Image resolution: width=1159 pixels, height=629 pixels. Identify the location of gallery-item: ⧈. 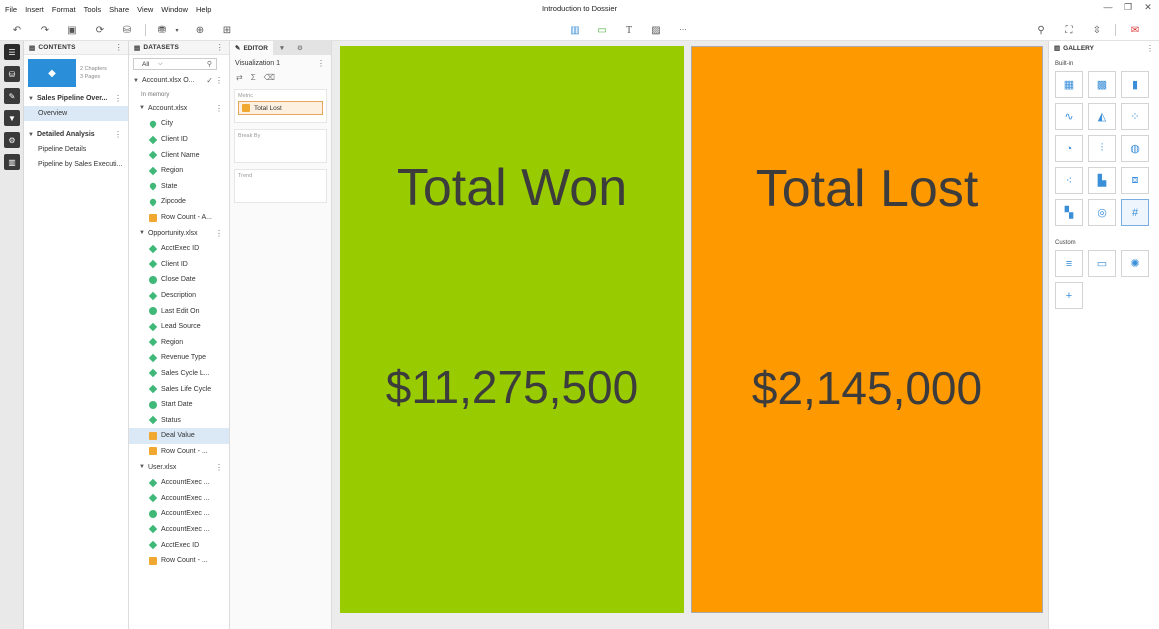
(1135, 180).